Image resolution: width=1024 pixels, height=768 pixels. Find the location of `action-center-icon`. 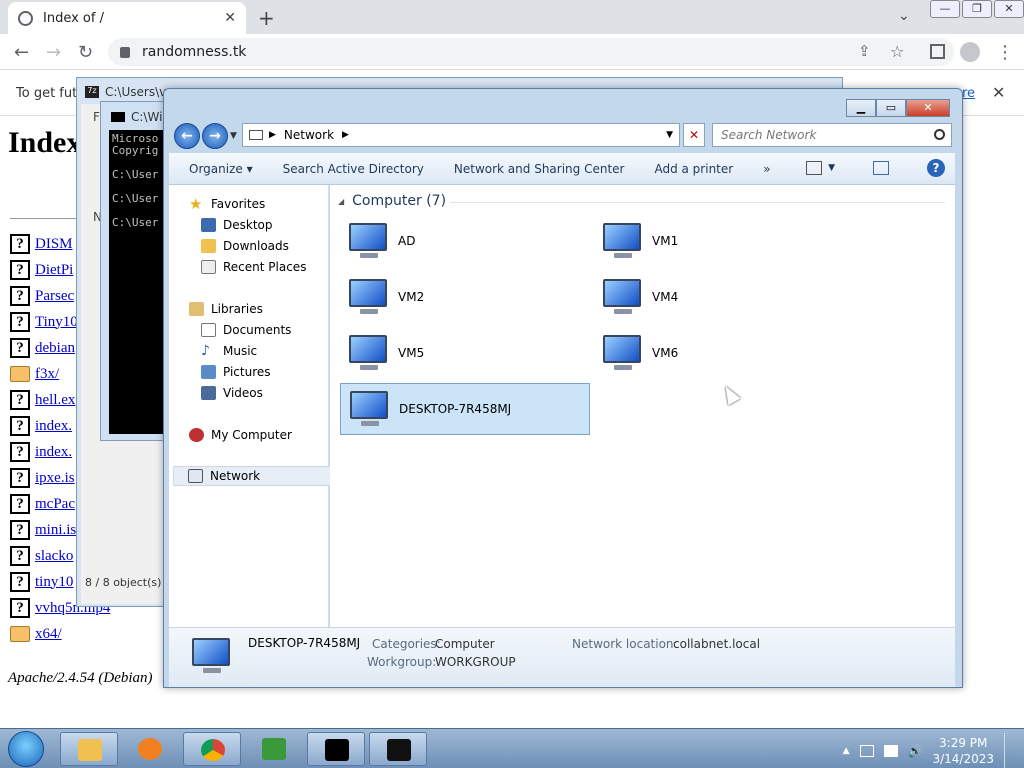

action-center-icon is located at coordinates (890, 751).